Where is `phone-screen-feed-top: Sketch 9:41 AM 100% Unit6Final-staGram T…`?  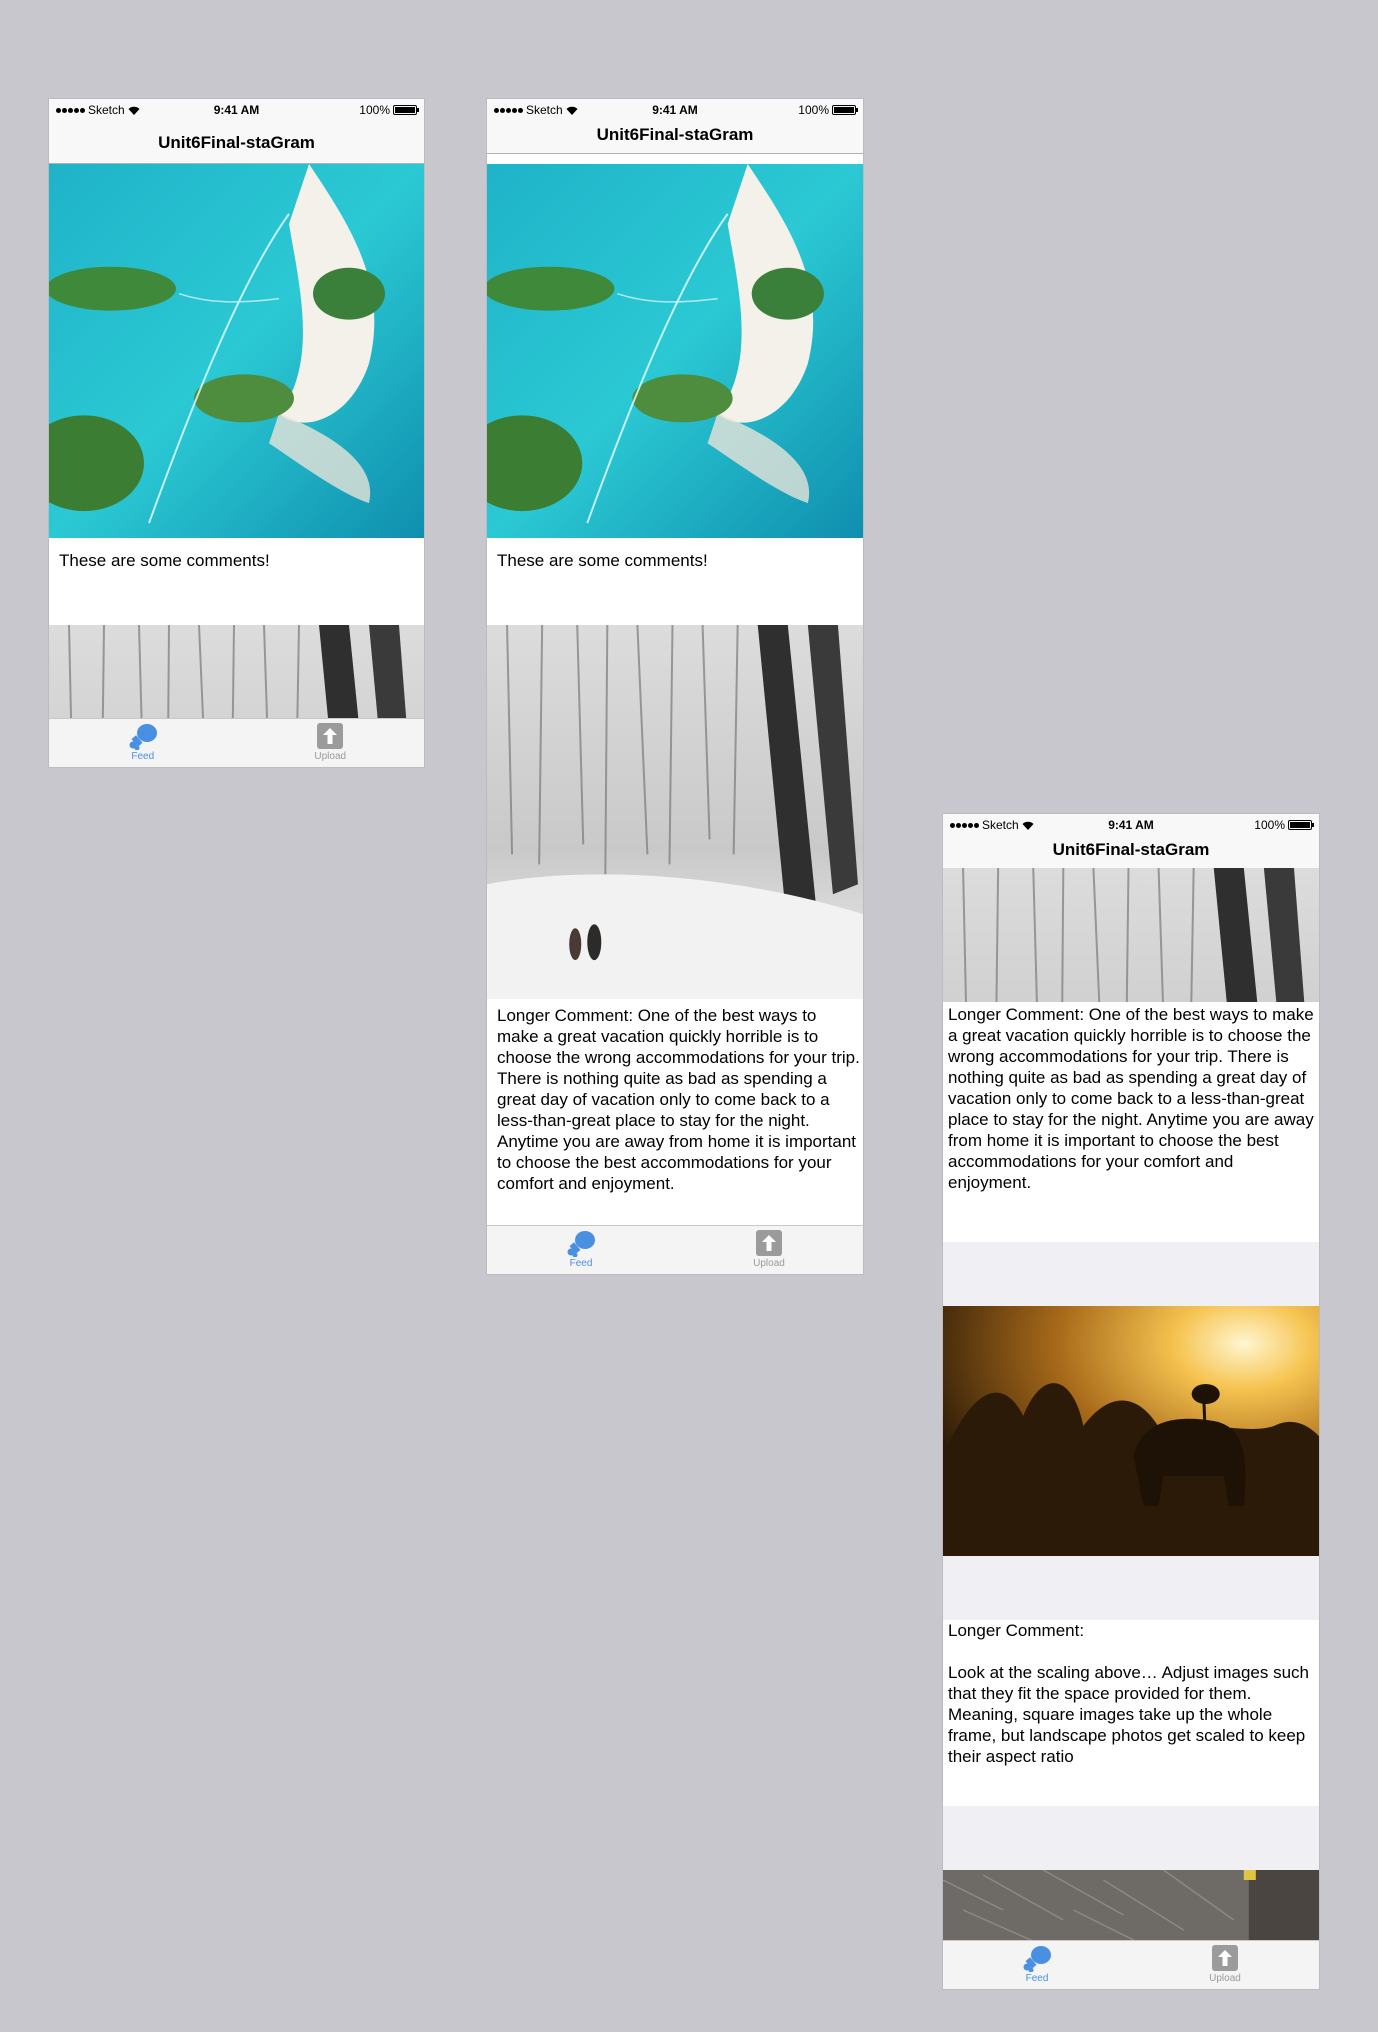
phone-screen-feed-top: Sketch 9:41 AM 100% Unit6Final-staGram T… is located at coordinates (236, 433).